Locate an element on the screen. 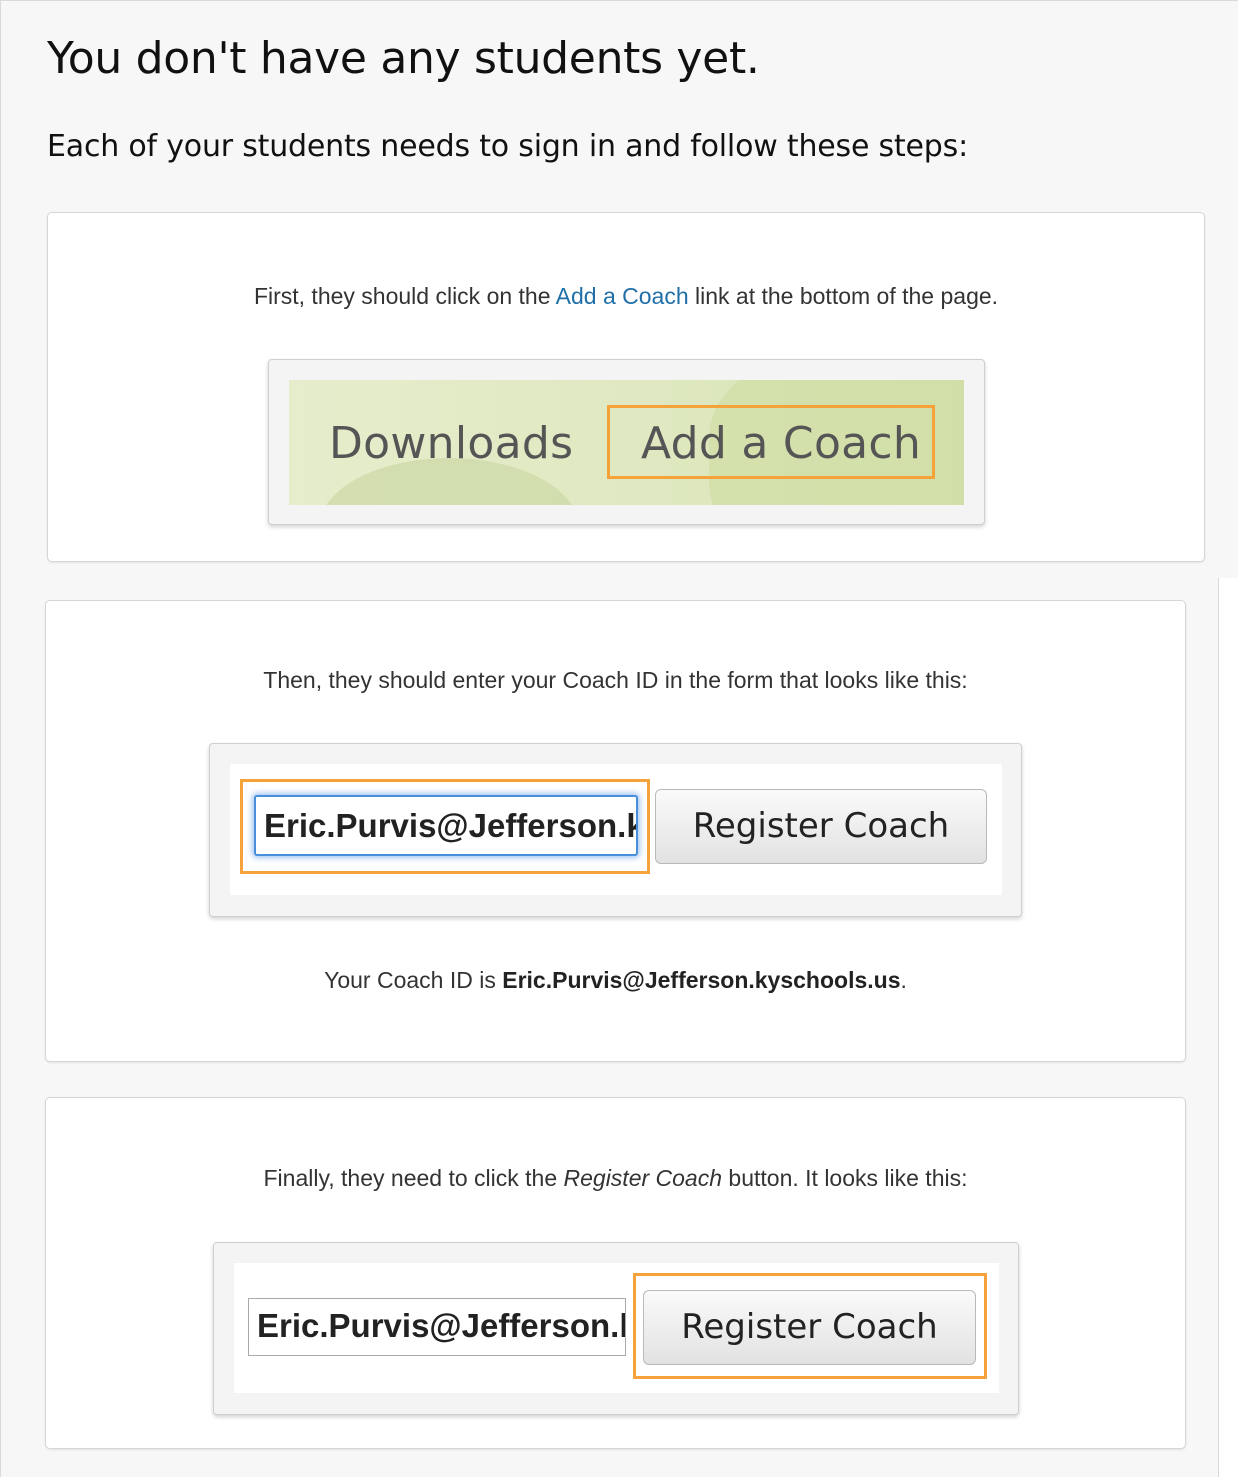  step-3-emphasis: Register Coach is located at coordinates (643, 1178).